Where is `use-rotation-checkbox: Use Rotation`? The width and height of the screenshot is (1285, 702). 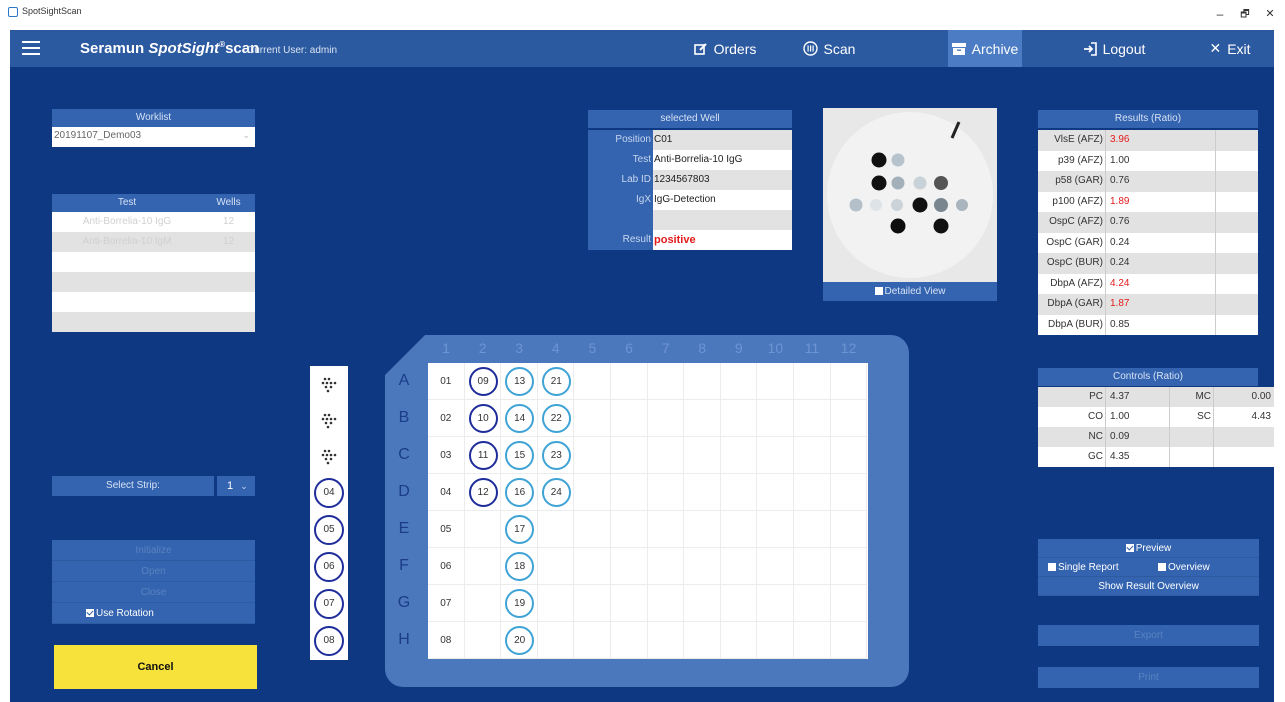
use-rotation-checkbox: Use Rotation is located at coordinates (153, 613).